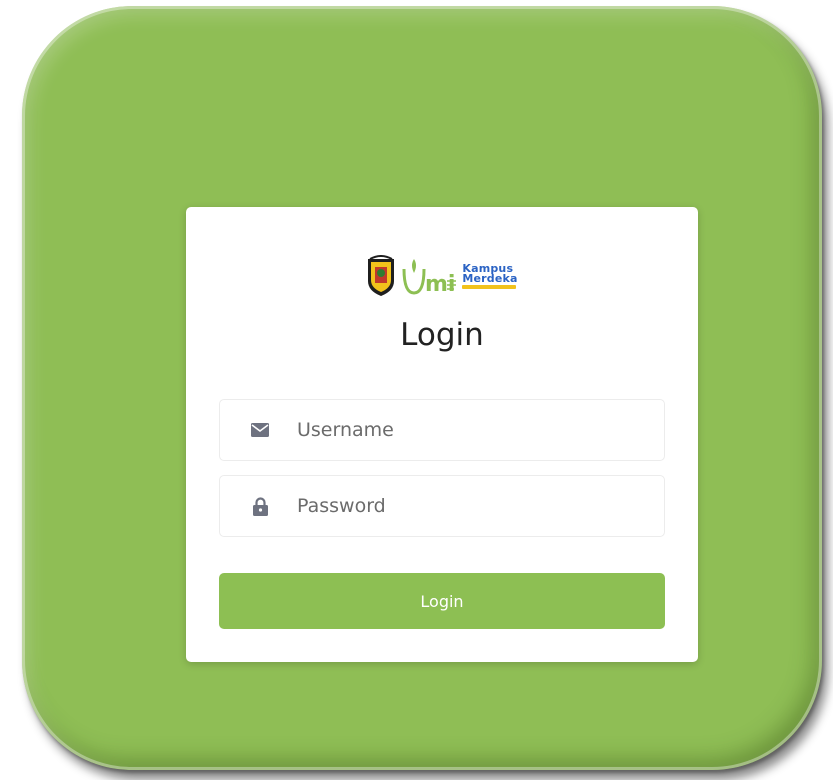 This screenshot has height=780, width=833. I want to click on login-button: Login, so click(442, 601).